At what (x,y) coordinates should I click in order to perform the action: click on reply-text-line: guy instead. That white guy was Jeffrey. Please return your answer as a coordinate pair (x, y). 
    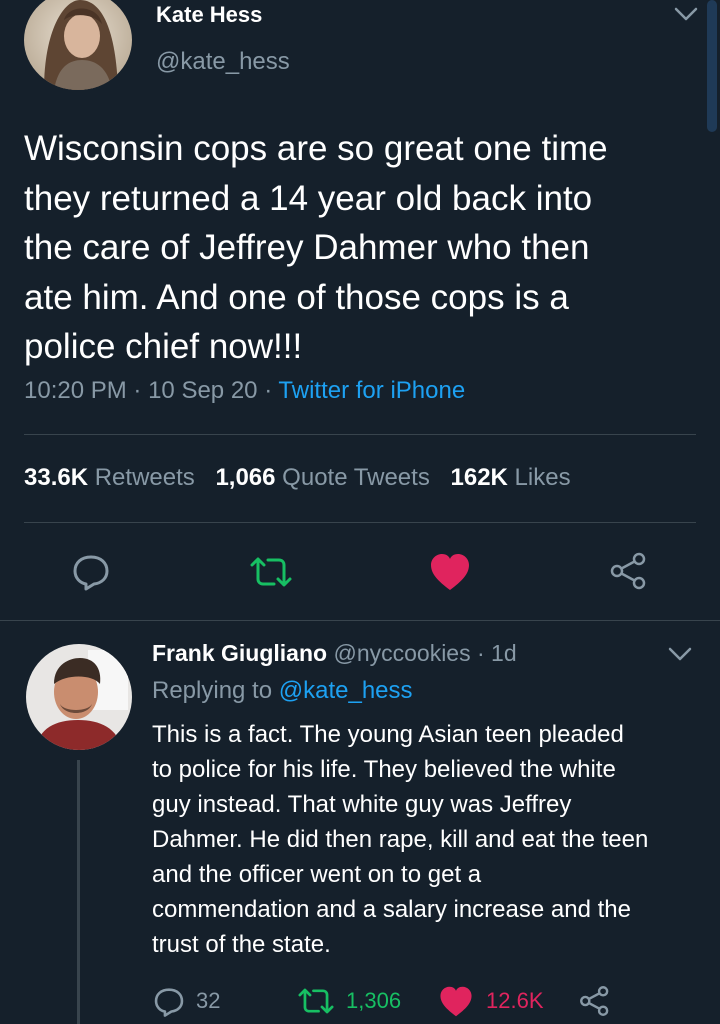
    Looking at the image, I should click on (362, 804).